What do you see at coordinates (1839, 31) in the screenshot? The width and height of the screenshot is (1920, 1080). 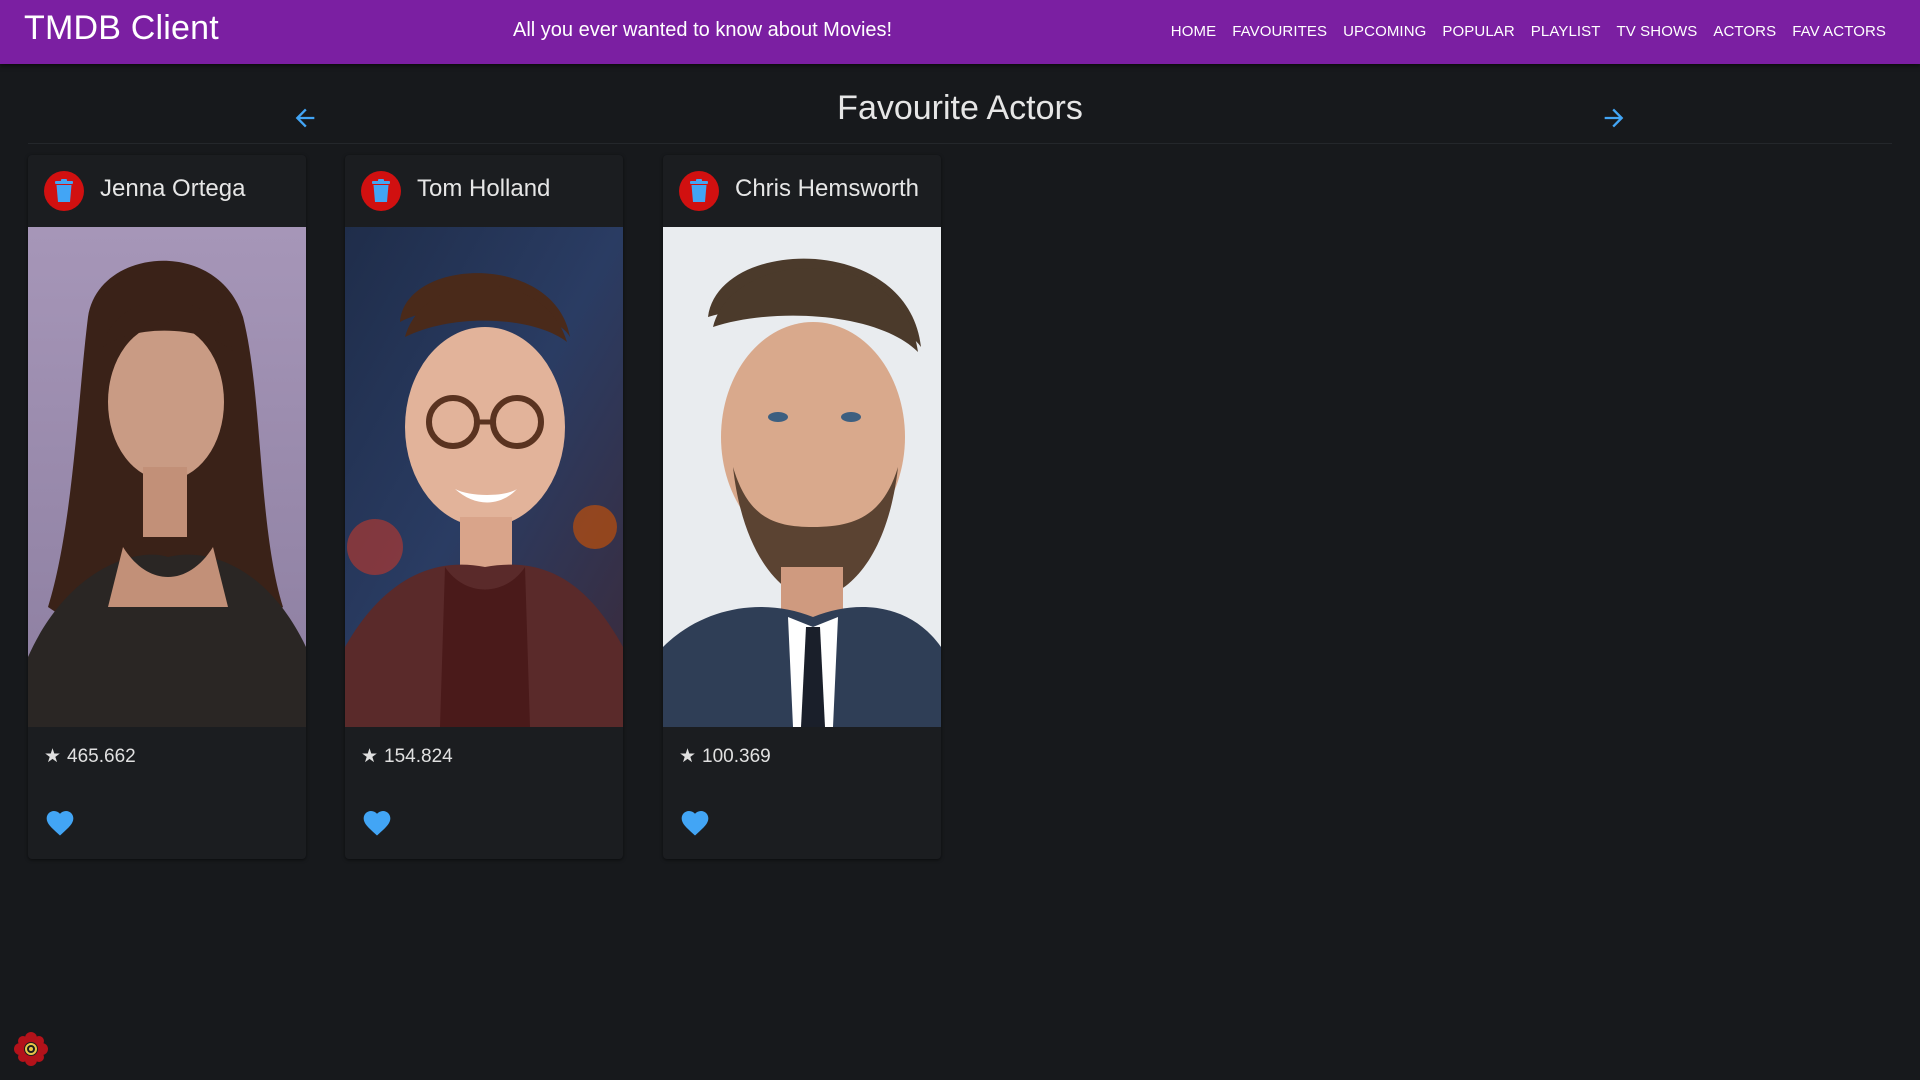 I see `nav-fav-actors: FAV ACTORS` at bounding box center [1839, 31].